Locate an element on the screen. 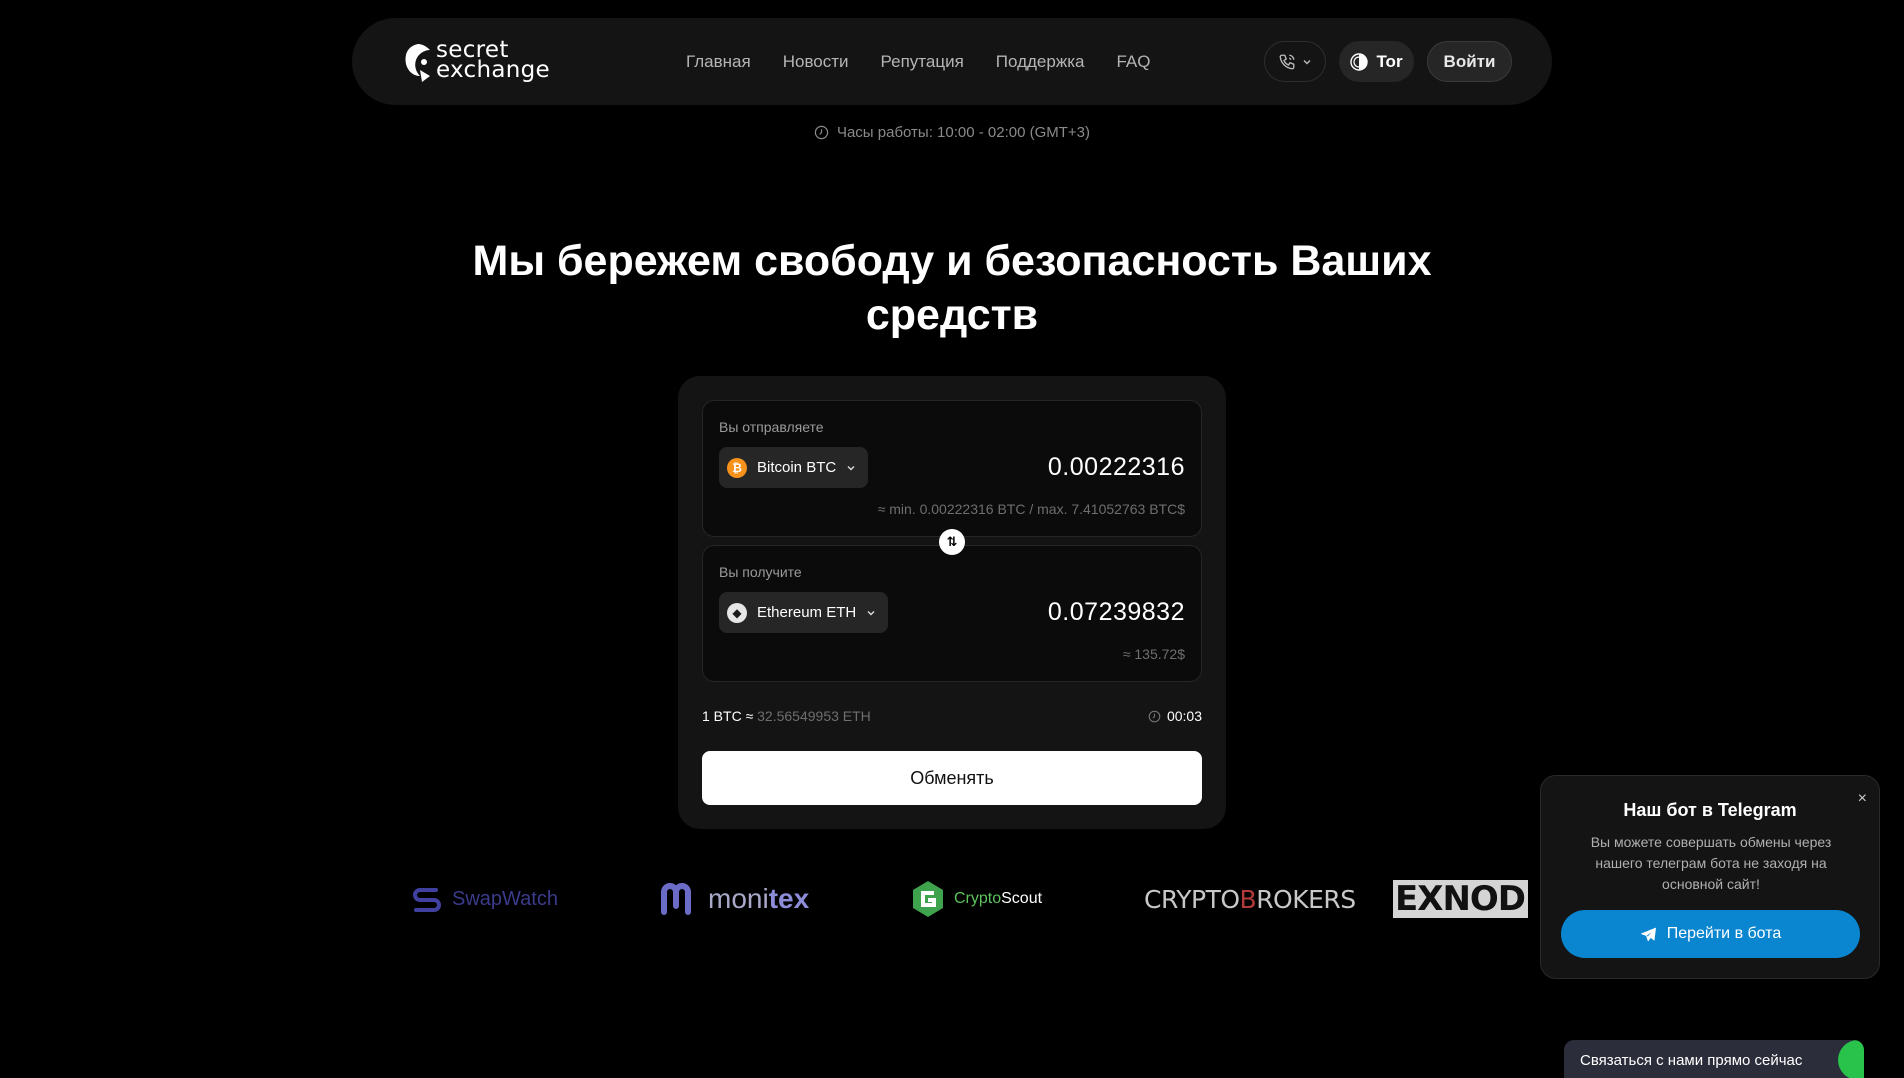  logo-text-line2: exchange is located at coordinates (493, 70).